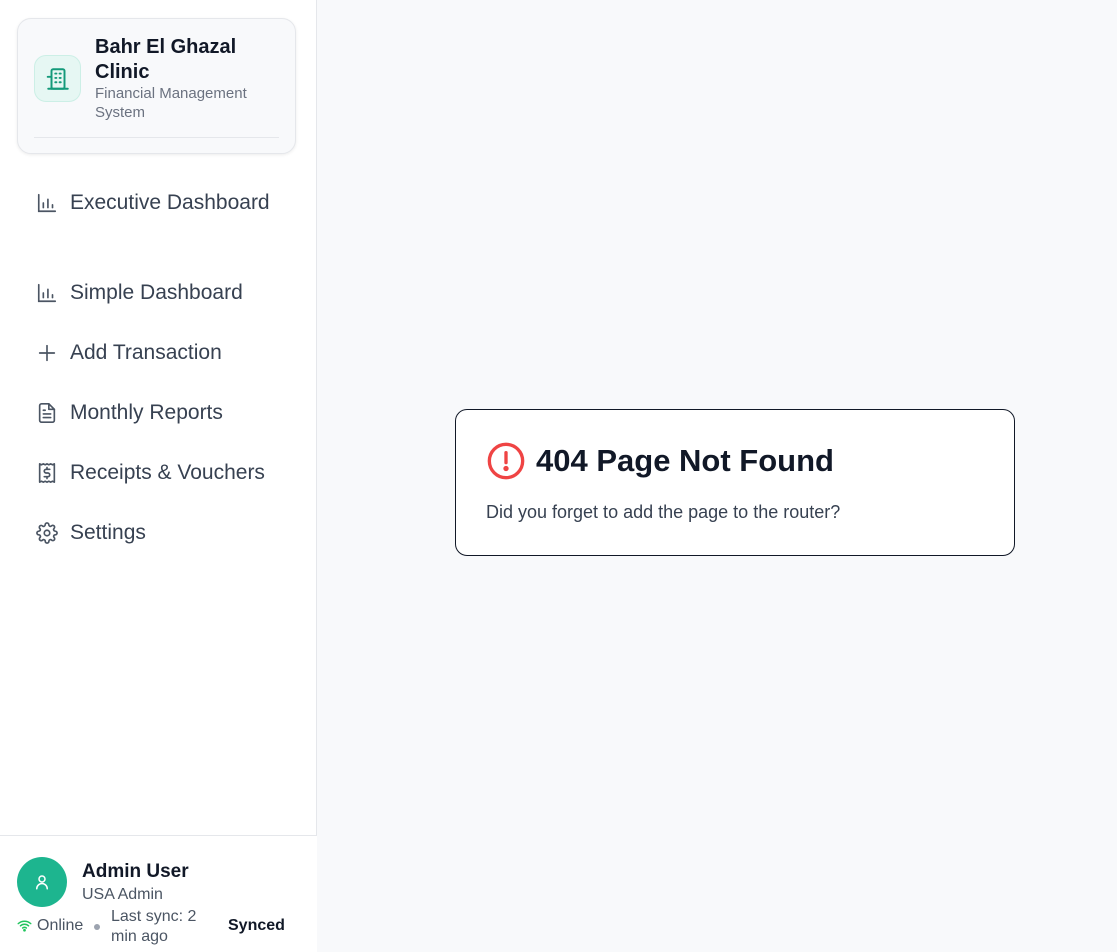 Image resolution: width=1117 pixels, height=952 pixels. What do you see at coordinates (146, 352) in the screenshot?
I see `nav-label: Add Transaction` at bounding box center [146, 352].